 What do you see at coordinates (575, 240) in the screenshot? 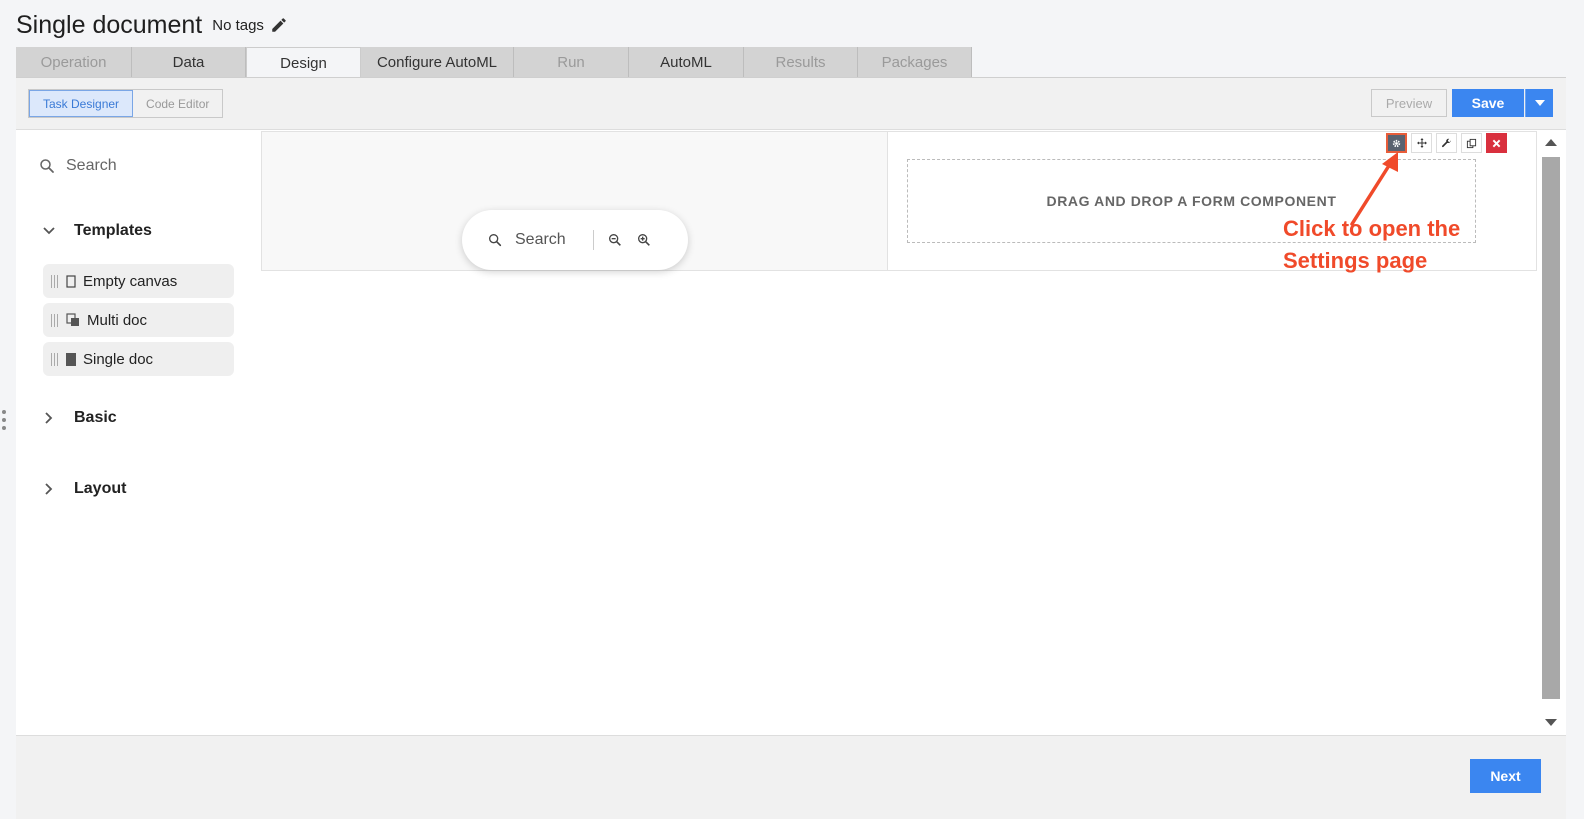
I see `canvas-search-toolbar: Search` at bounding box center [575, 240].